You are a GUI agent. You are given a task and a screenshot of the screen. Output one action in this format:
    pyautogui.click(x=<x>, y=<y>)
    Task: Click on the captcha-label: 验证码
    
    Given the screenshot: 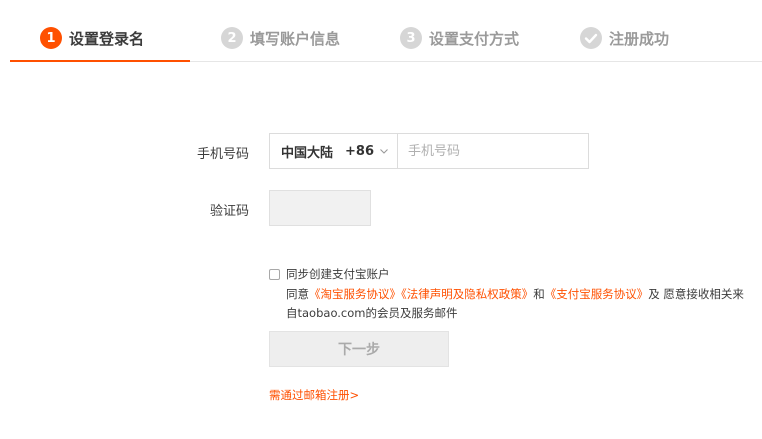 What is the action you would take?
    pyautogui.click(x=229, y=211)
    